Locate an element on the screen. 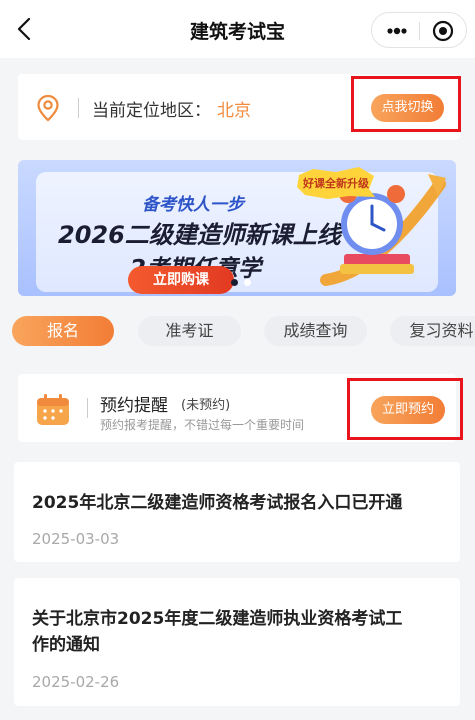 This screenshot has width=475, height=720. banner-tagline: 备考快人一步 is located at coordinates (193, 205).